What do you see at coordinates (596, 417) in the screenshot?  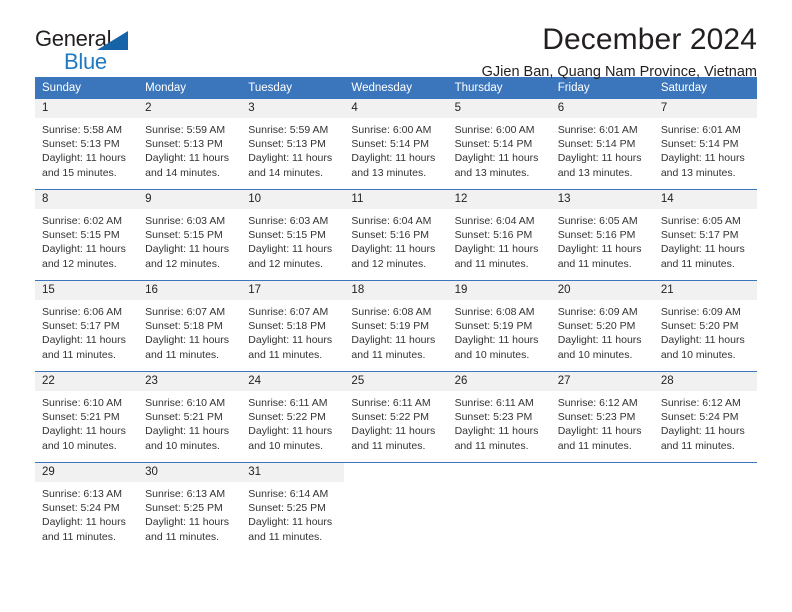 I see `sunset-time: Sunset: 5:23 PM` at bounding box center [596, 417].